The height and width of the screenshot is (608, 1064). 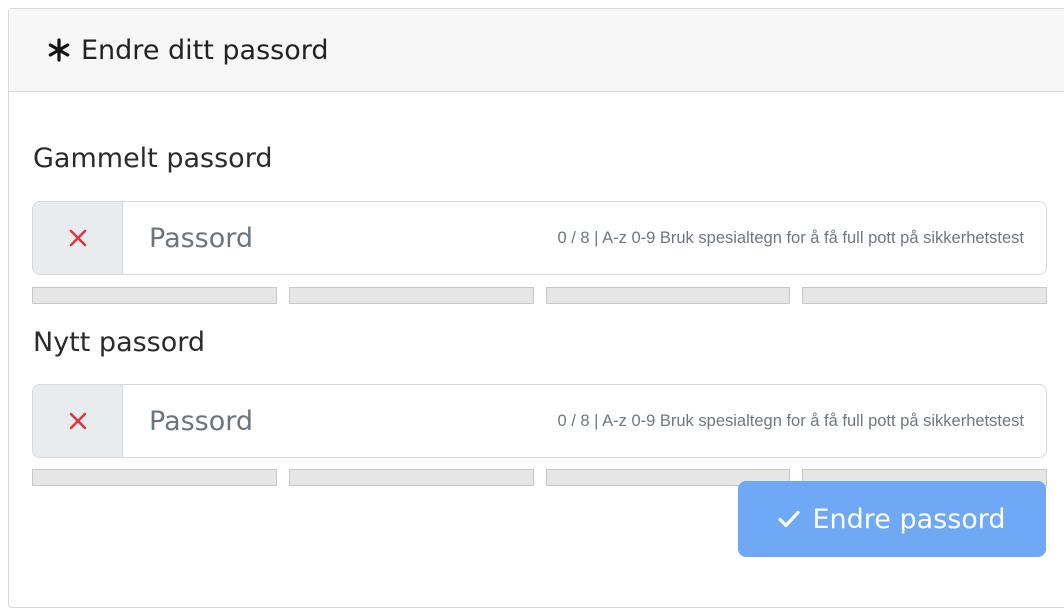 What do you see at coordinates (539, 295) in the screenshot?
I see `old-password-strength-meter` at bounding box center [539, 295].